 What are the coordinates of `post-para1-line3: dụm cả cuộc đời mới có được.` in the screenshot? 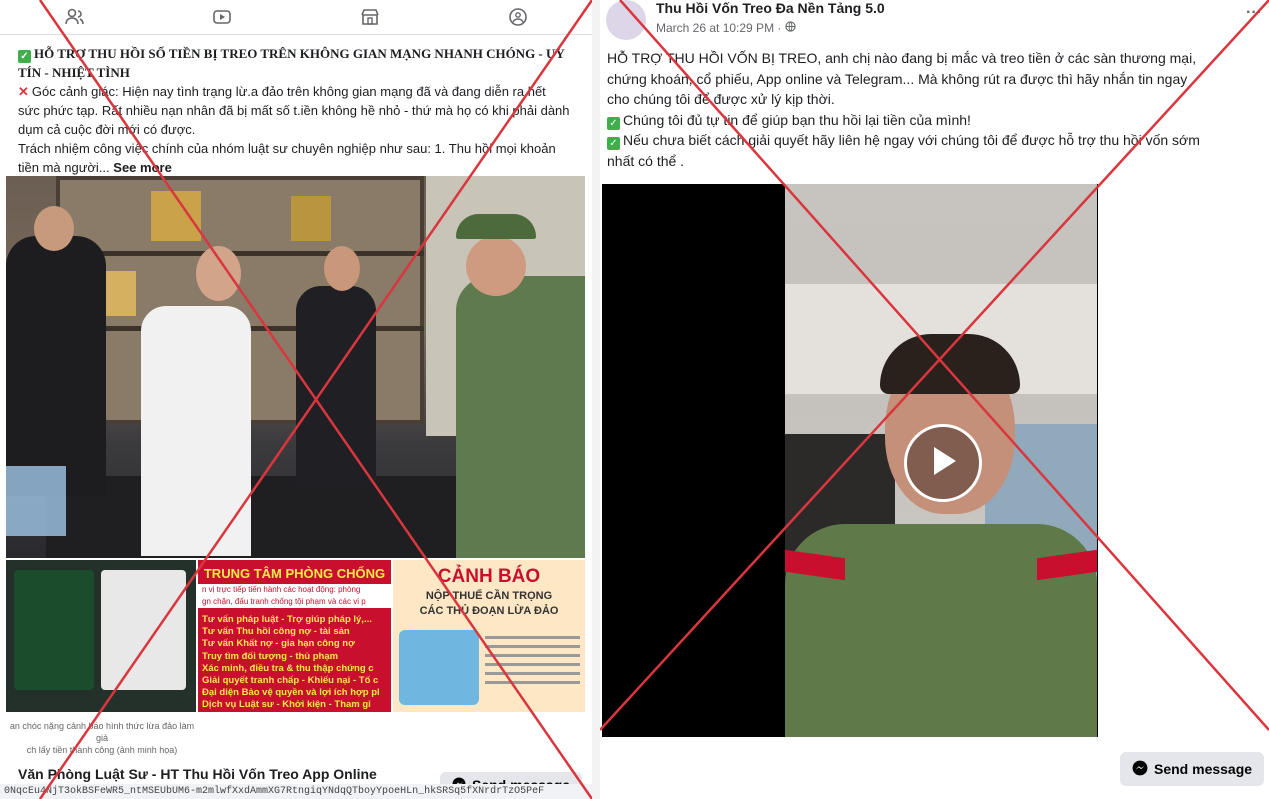 It's located at (107, 129).